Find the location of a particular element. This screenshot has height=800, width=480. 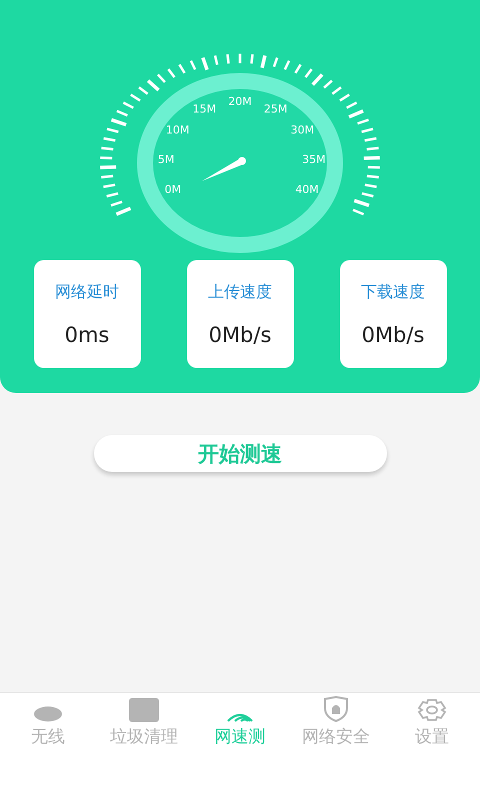

gauge-label: 40M is located at coordinates (307, 189).